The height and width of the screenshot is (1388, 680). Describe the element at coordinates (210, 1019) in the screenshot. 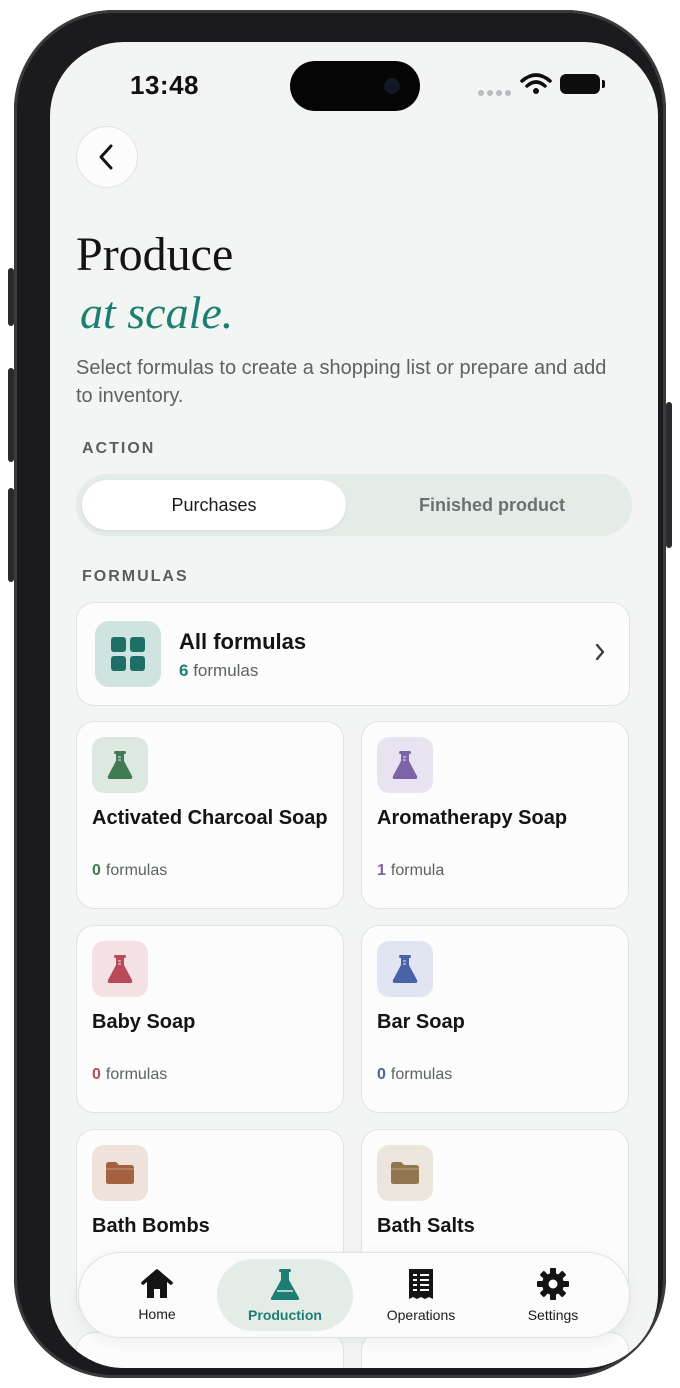

I see `category-card-baby-soap: Baby Soap 0 formulas` at that location.